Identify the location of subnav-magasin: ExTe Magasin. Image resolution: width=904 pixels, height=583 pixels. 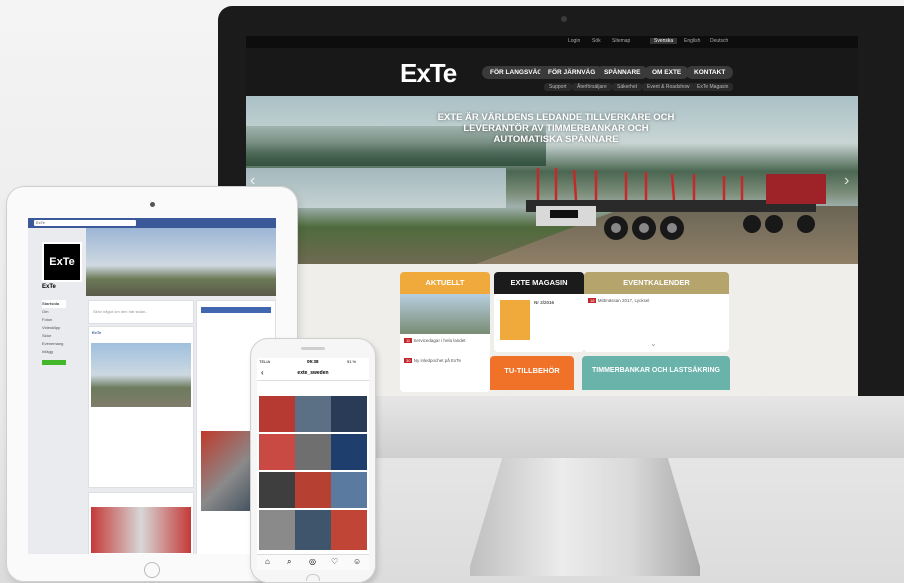
(713, 87).